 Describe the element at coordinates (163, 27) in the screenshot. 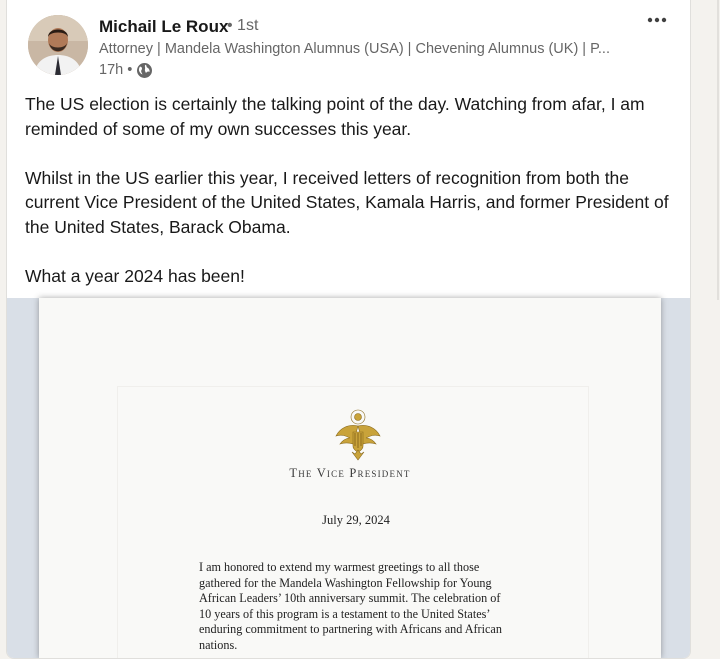

I see `author-name: Michail Le Roux` at that location.